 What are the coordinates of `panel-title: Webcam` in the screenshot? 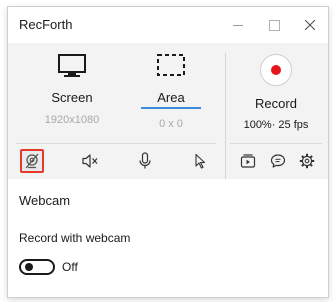 It's located at (45, 200).